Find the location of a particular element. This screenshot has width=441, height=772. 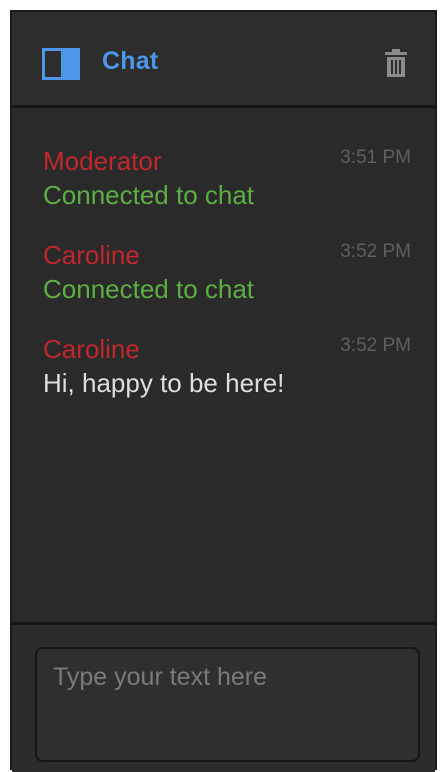

chat-message: Caroline 3:52 PM Hi, happy to be here! is located at coordinates (227, 366).